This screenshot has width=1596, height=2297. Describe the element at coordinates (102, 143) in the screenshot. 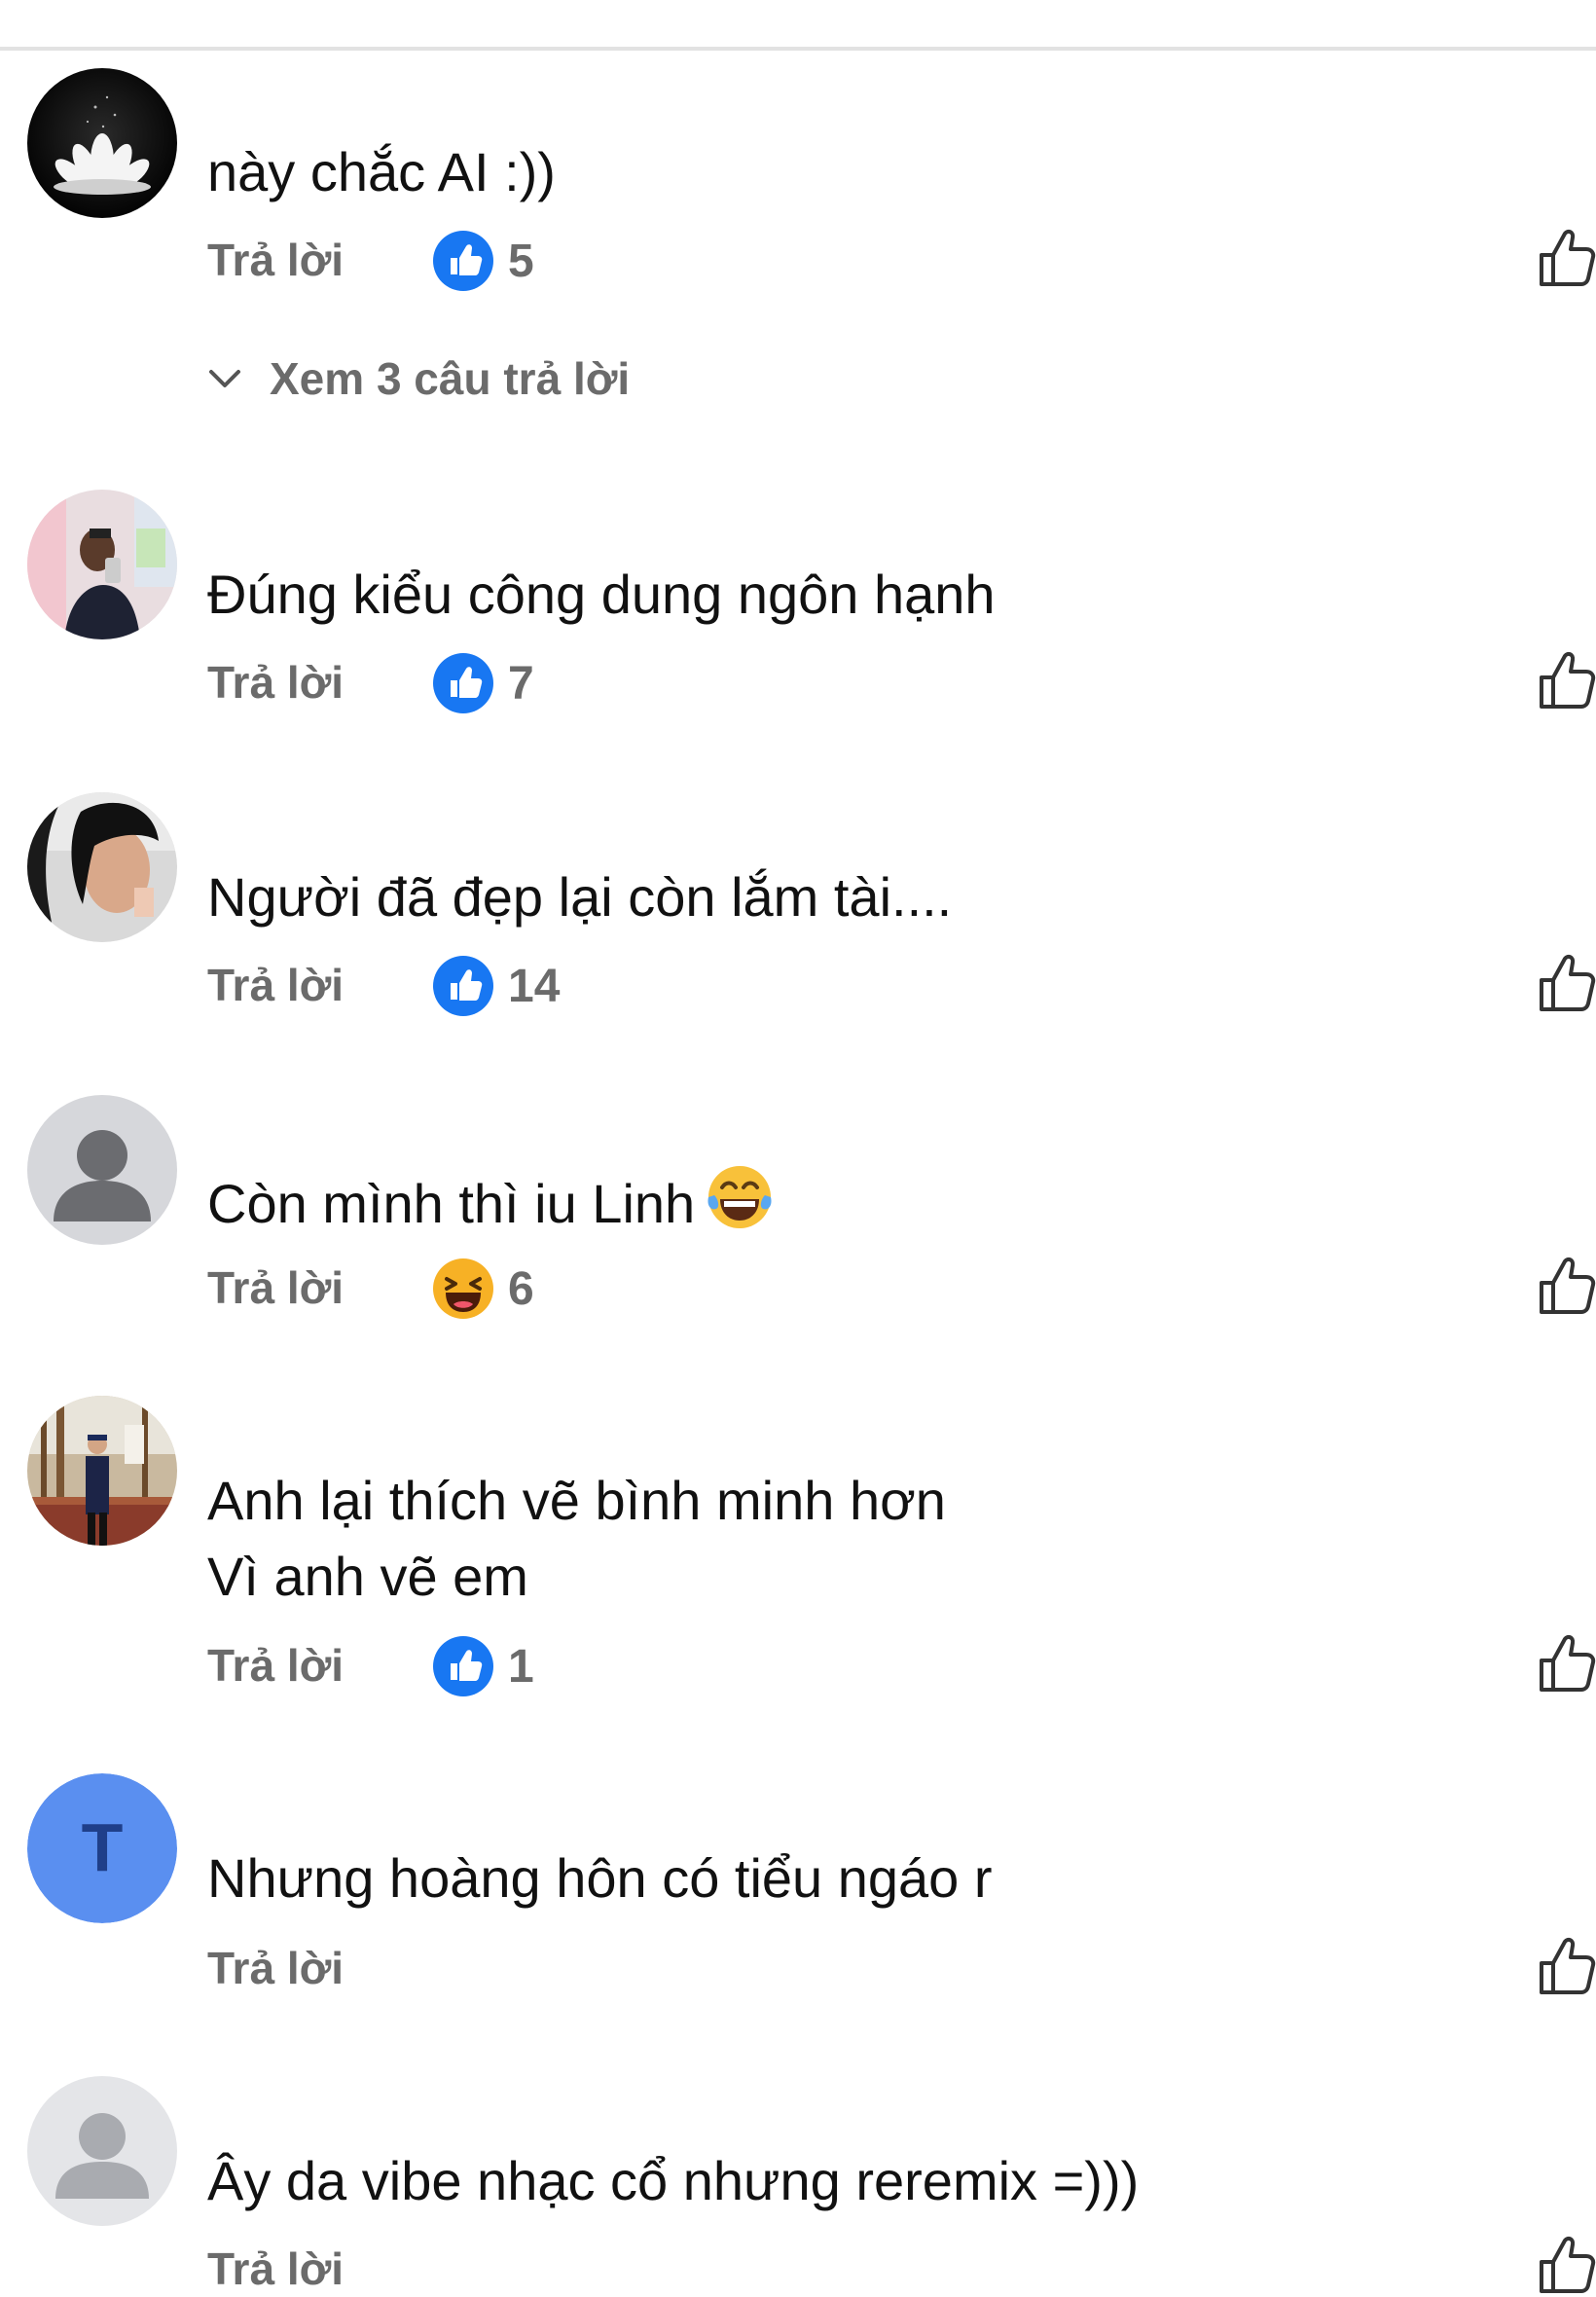

I see `lotus-avatar` at that location.